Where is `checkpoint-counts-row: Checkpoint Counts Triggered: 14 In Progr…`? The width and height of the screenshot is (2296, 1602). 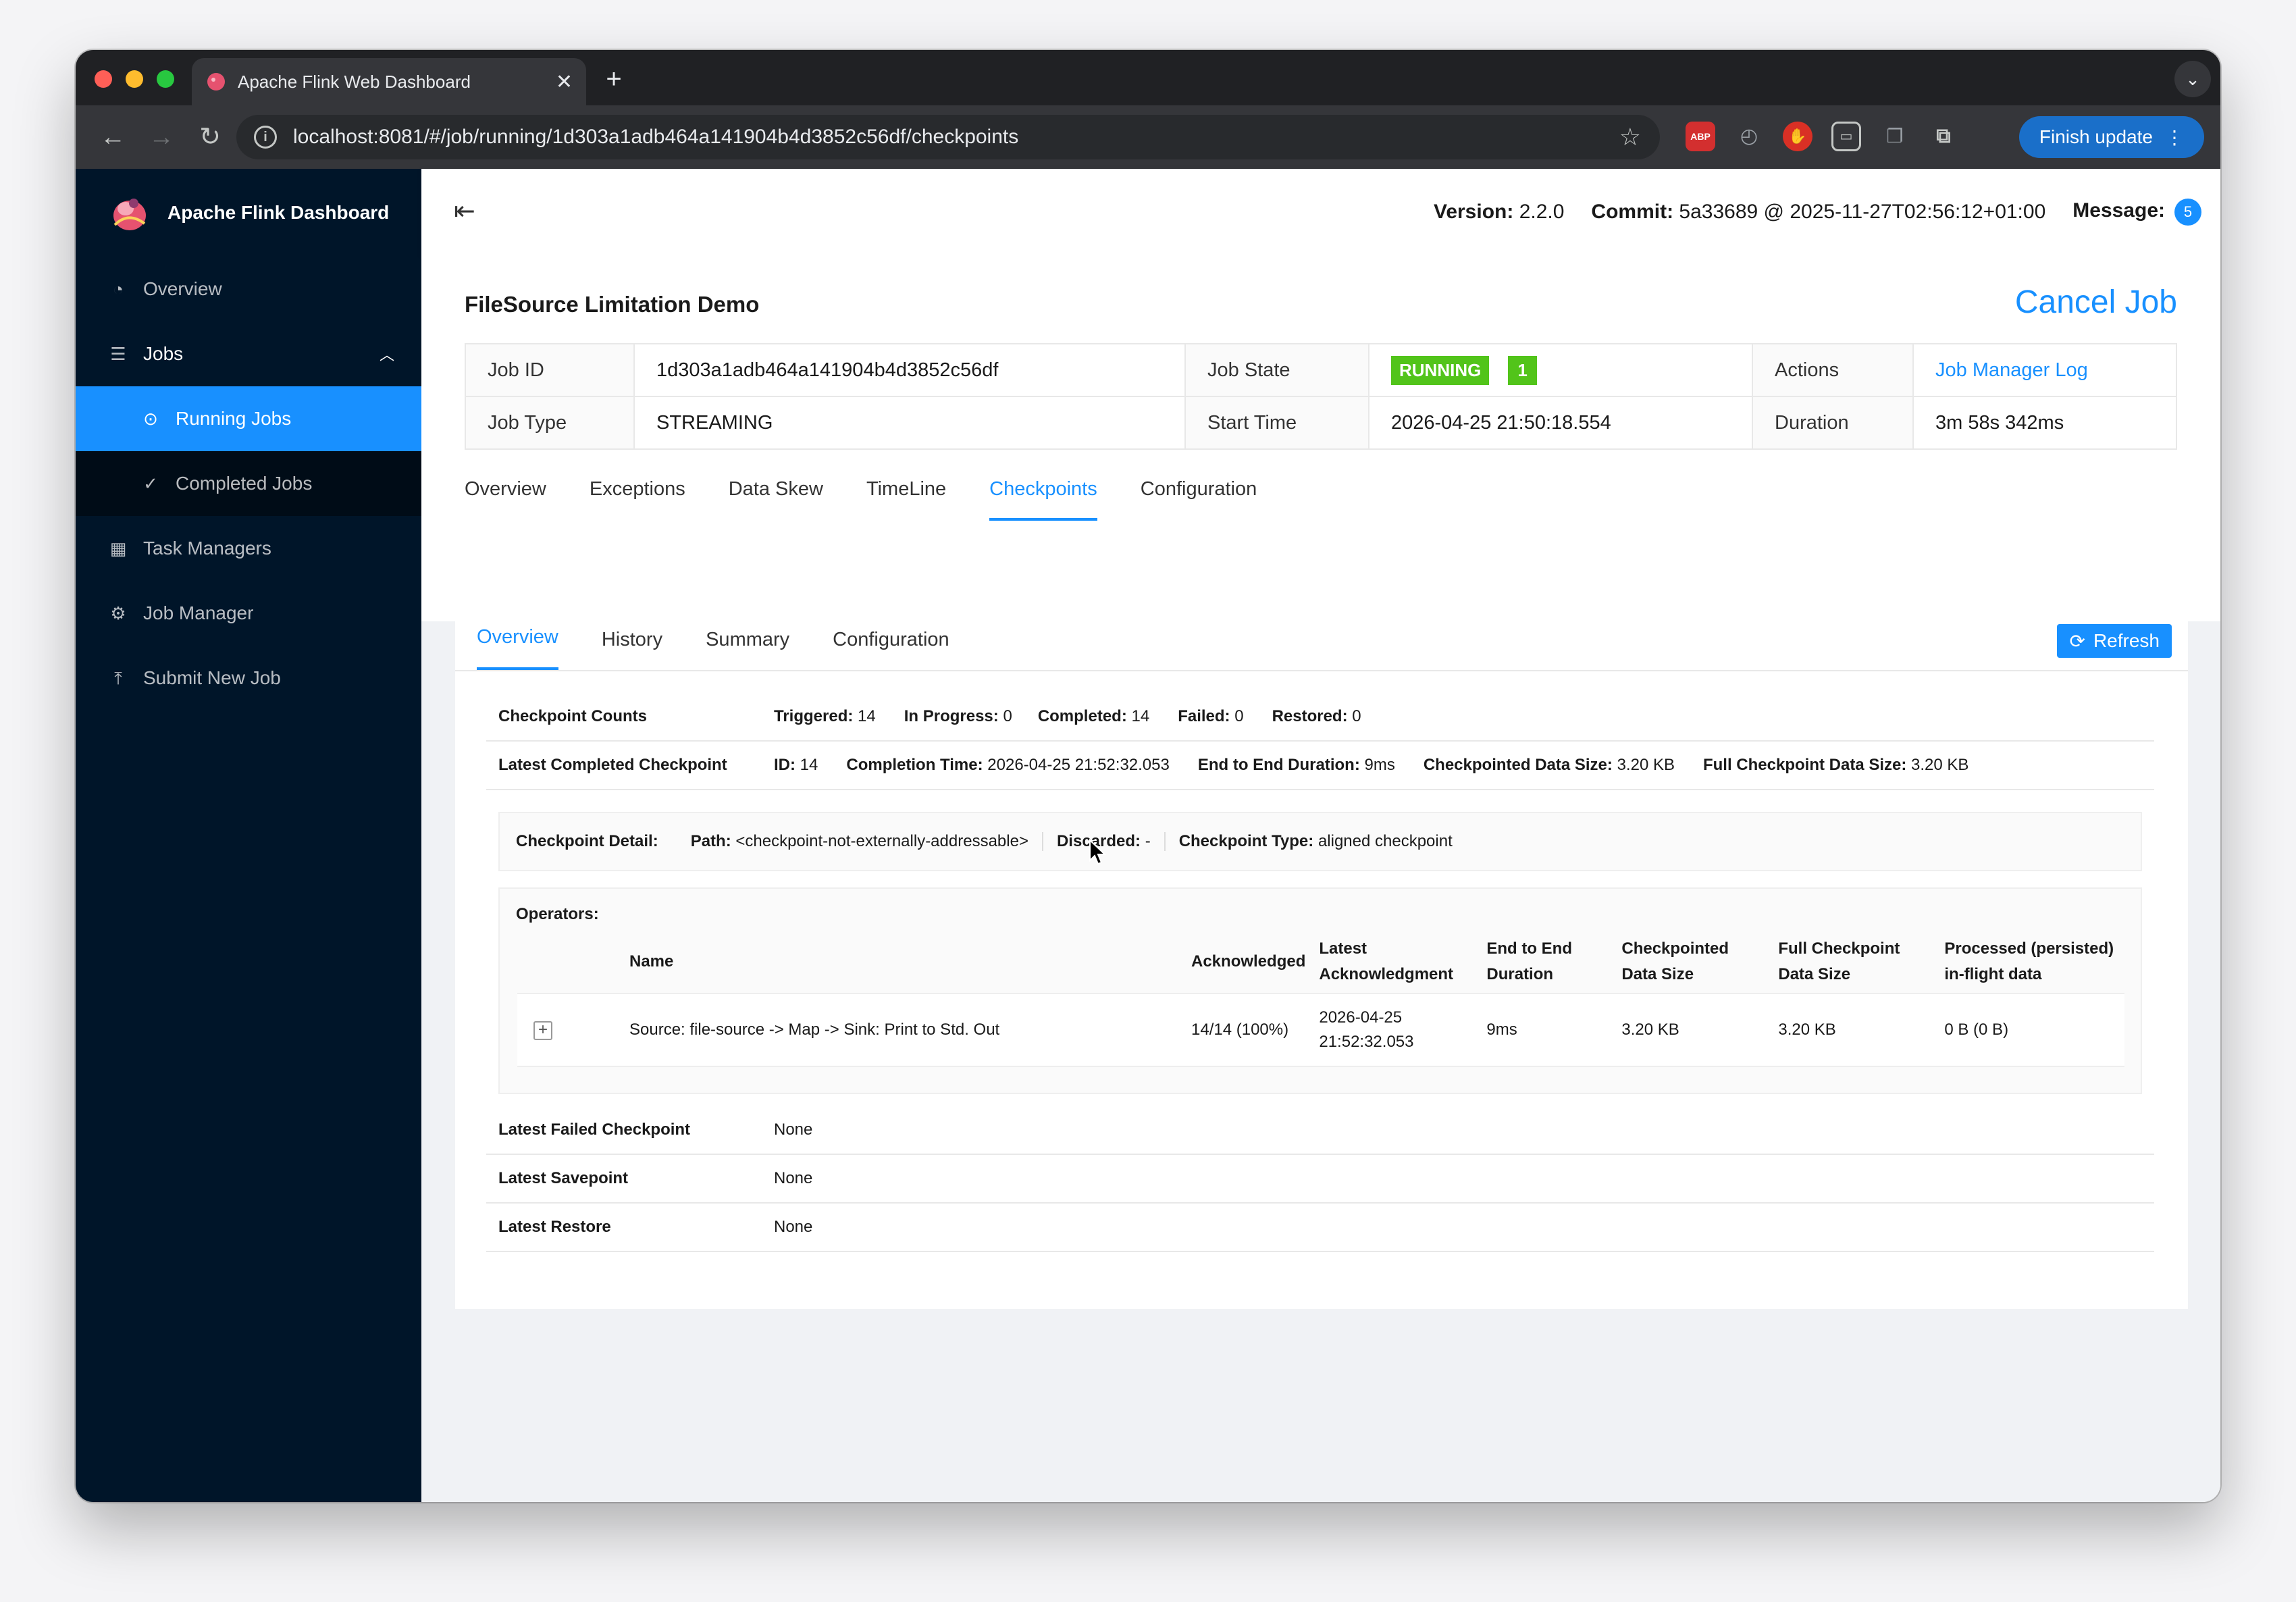
checkpoint-counts-row: Checkpoint Counts Triggered: 14 In Progr… is located at coordinates (1320, 717).